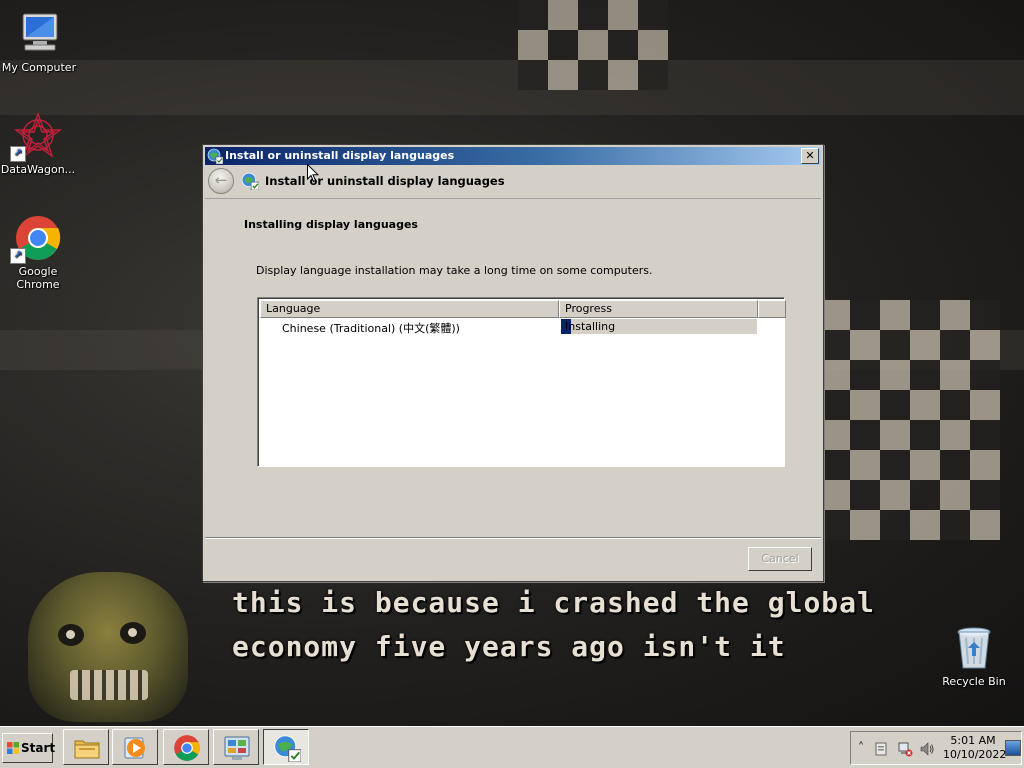 This screenshot has height=768, width=1024. What do you see at coordinates (780, 559) in the screenshot?
I see `cancel-button: Cancel` at bounding box center [780, 559].